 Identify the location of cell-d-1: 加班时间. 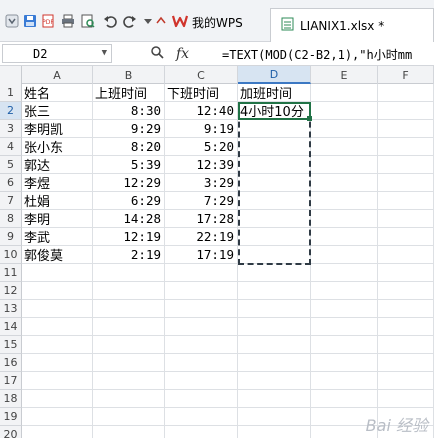
(274, 93).